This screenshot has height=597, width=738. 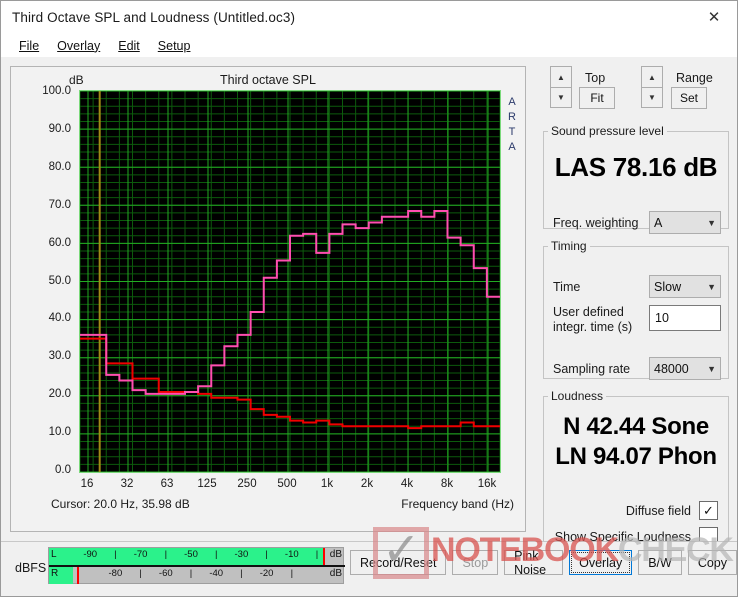 I want to click on button-overlay: Overlay, so click(x=601, y=562).